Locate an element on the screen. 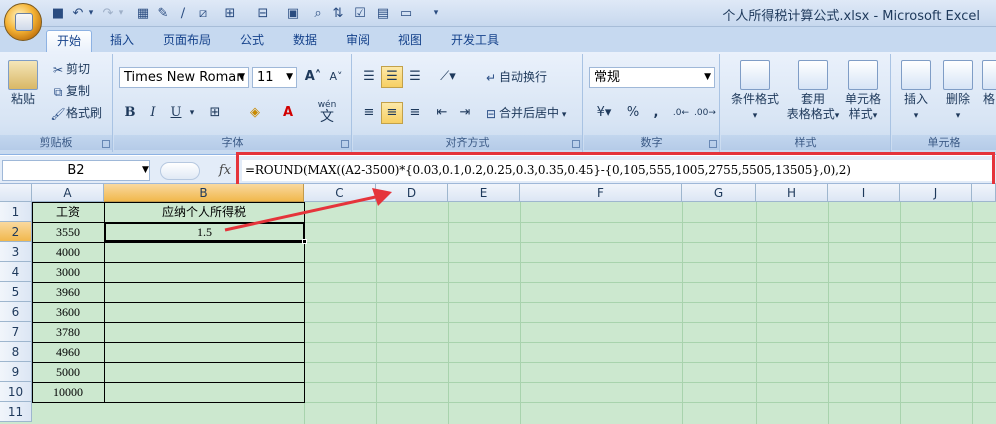  select-all-corner is located at coordinates (16, 193).